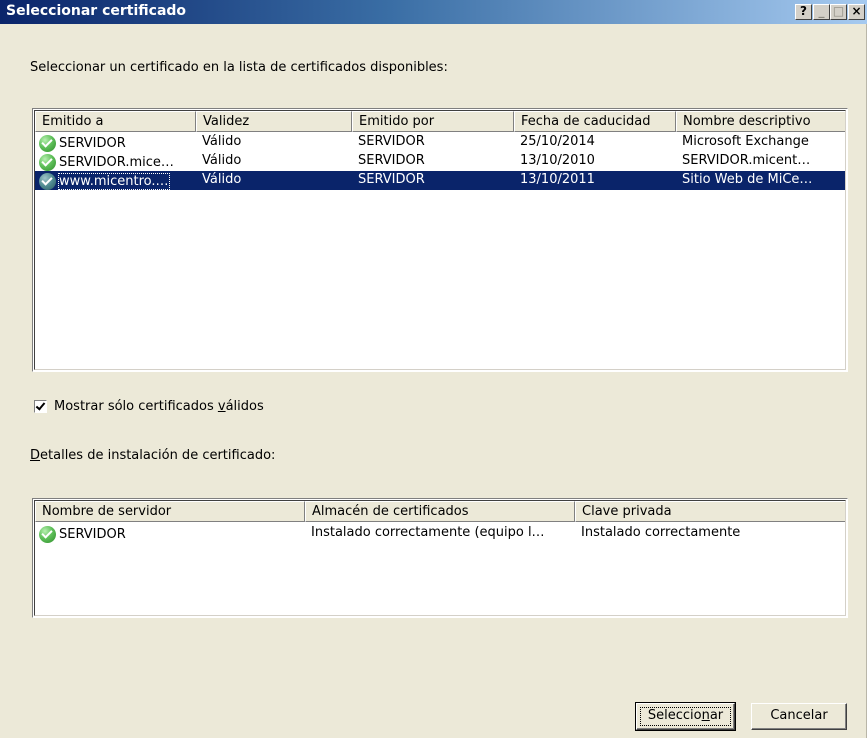 Image resolution: width=867 pixels, height=738 pixels. Describe the element at coordinates (35, 455) in the screenshot. I see `access-key: D` at that location.